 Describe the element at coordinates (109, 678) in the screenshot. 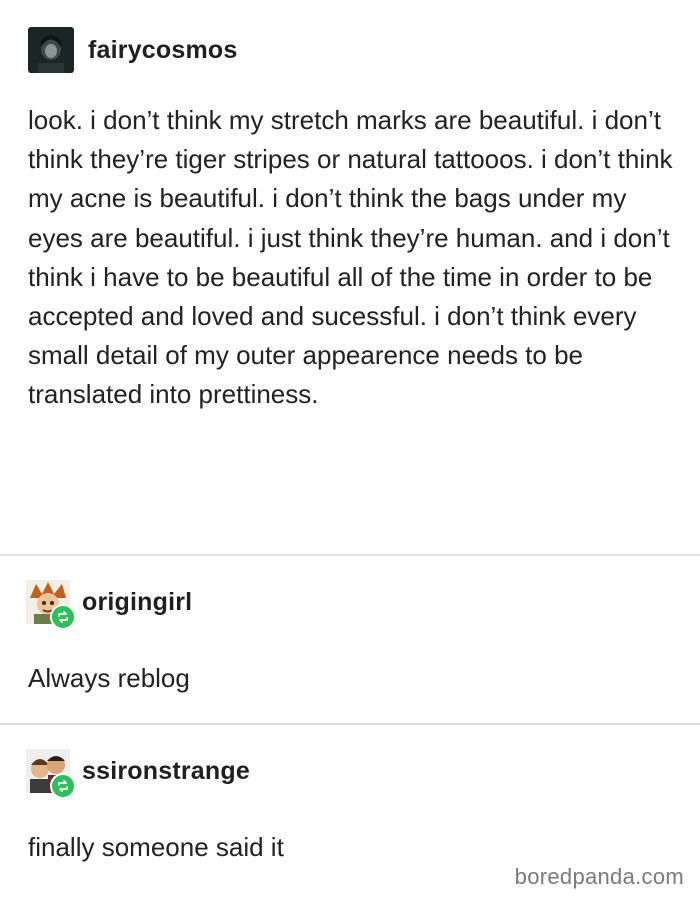

I see `post-body: Always reblog` at that location.